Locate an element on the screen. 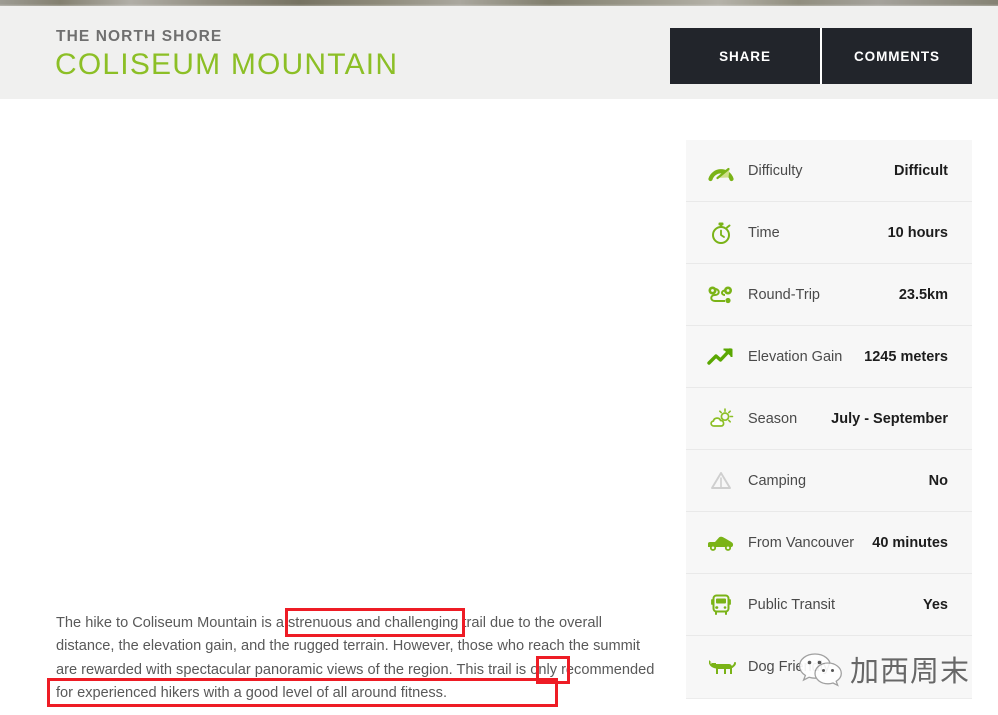 The height and width of the screenshot is (715, 998). info-row-round-trip: Round-Trip 23.5km is located at coordinates (829, 295).